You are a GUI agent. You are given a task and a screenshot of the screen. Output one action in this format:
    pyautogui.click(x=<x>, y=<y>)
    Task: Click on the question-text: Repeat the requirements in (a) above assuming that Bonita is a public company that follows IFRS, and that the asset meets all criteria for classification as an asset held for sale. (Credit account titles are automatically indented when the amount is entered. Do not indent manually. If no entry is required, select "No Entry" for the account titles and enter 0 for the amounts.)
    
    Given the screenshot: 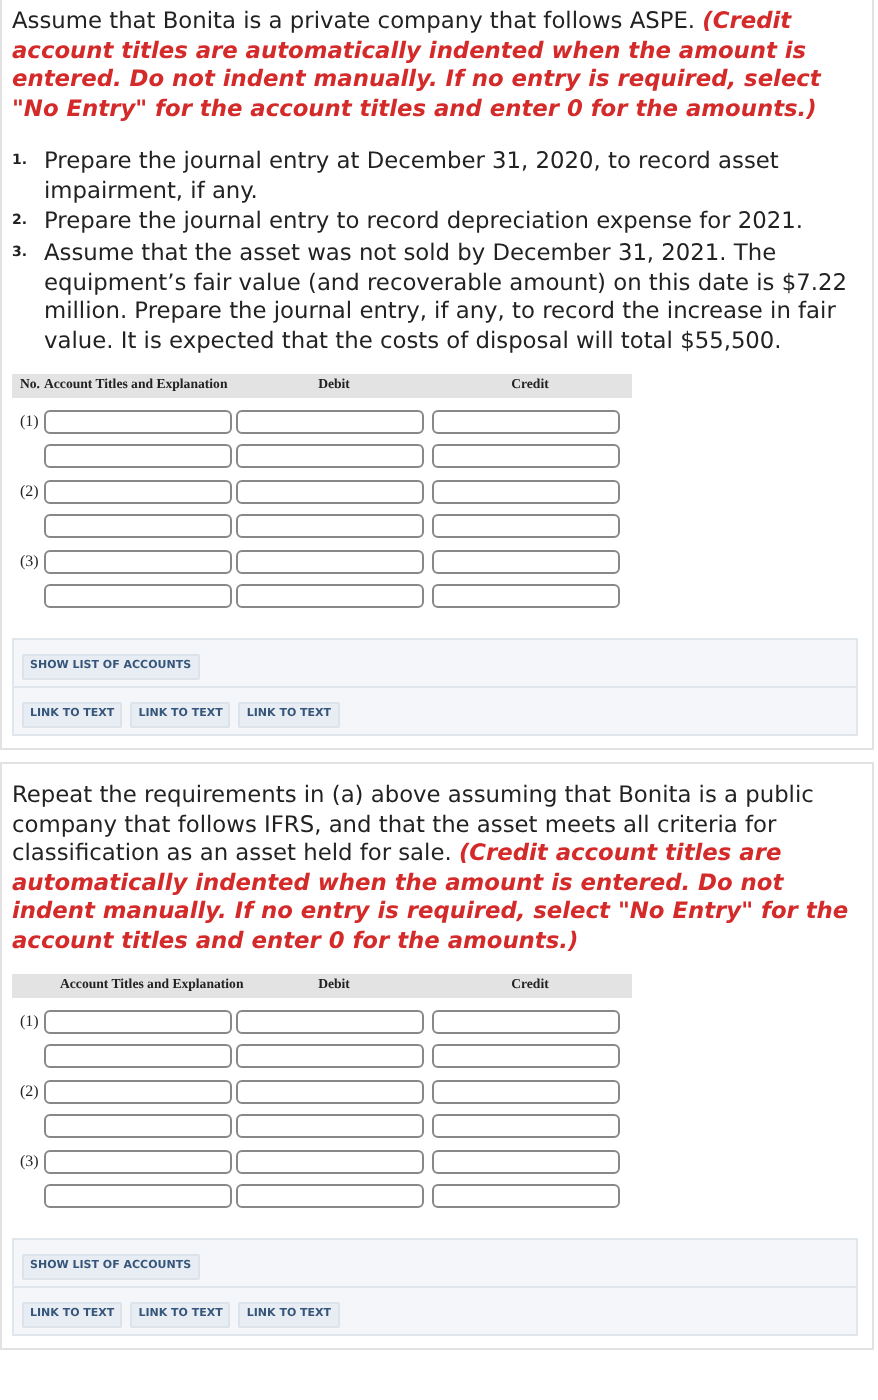 What is the action you would take?
    pyautogui.click(x=431, y=867)
    